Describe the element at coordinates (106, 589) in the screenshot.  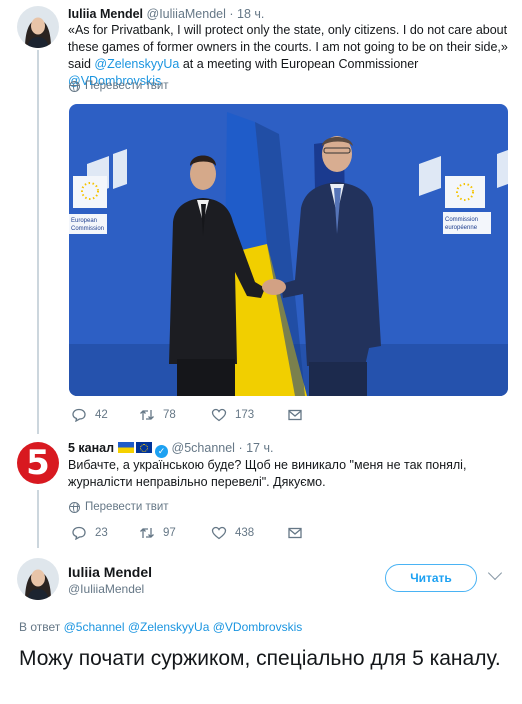
I see `main-author-handle: @IuliiaMendel` at that location.